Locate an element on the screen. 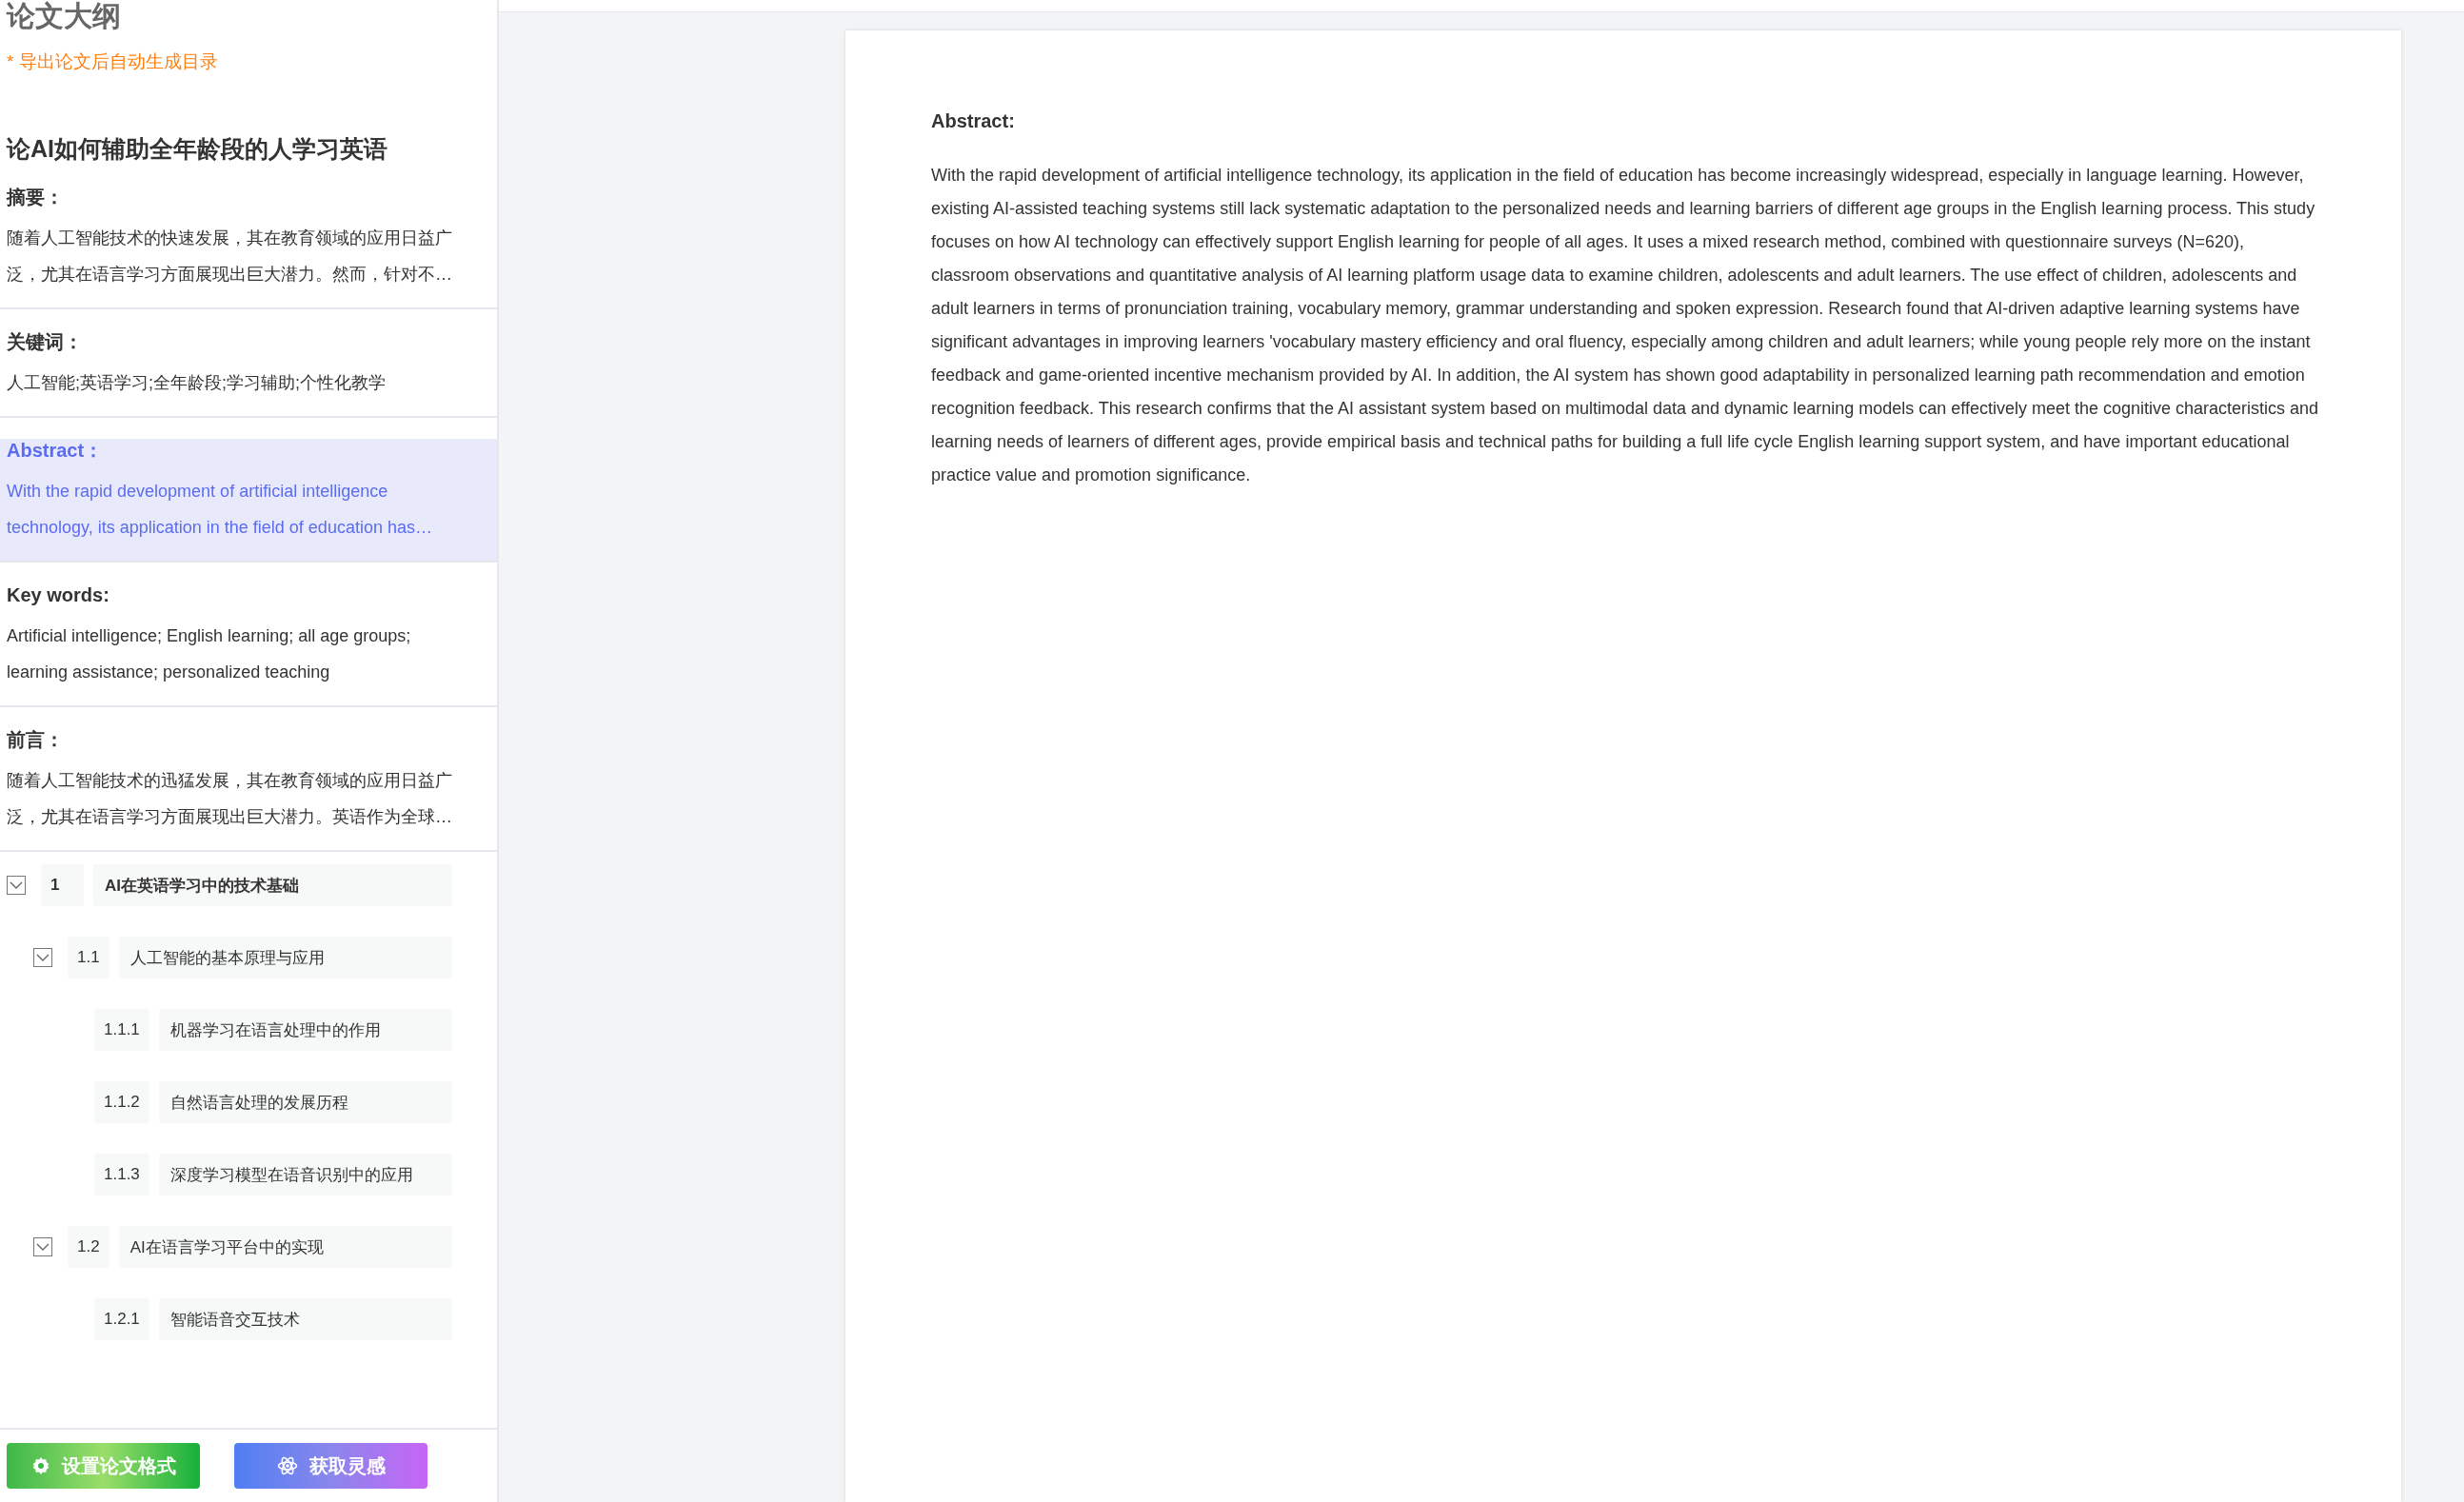  section-number: 1.2 is located at coordinates (88, 1247).